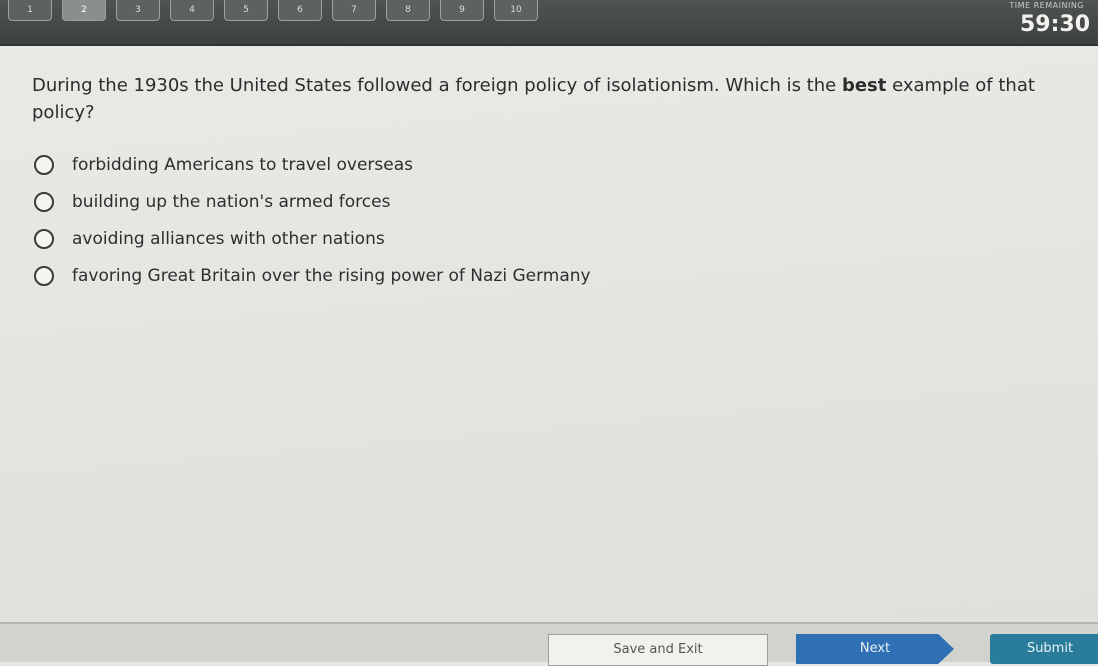 The image size is (1098, 666). Describe the element at coordinates (192, 10) in the screenshot. I see `question-nav-button: 4` at that location.